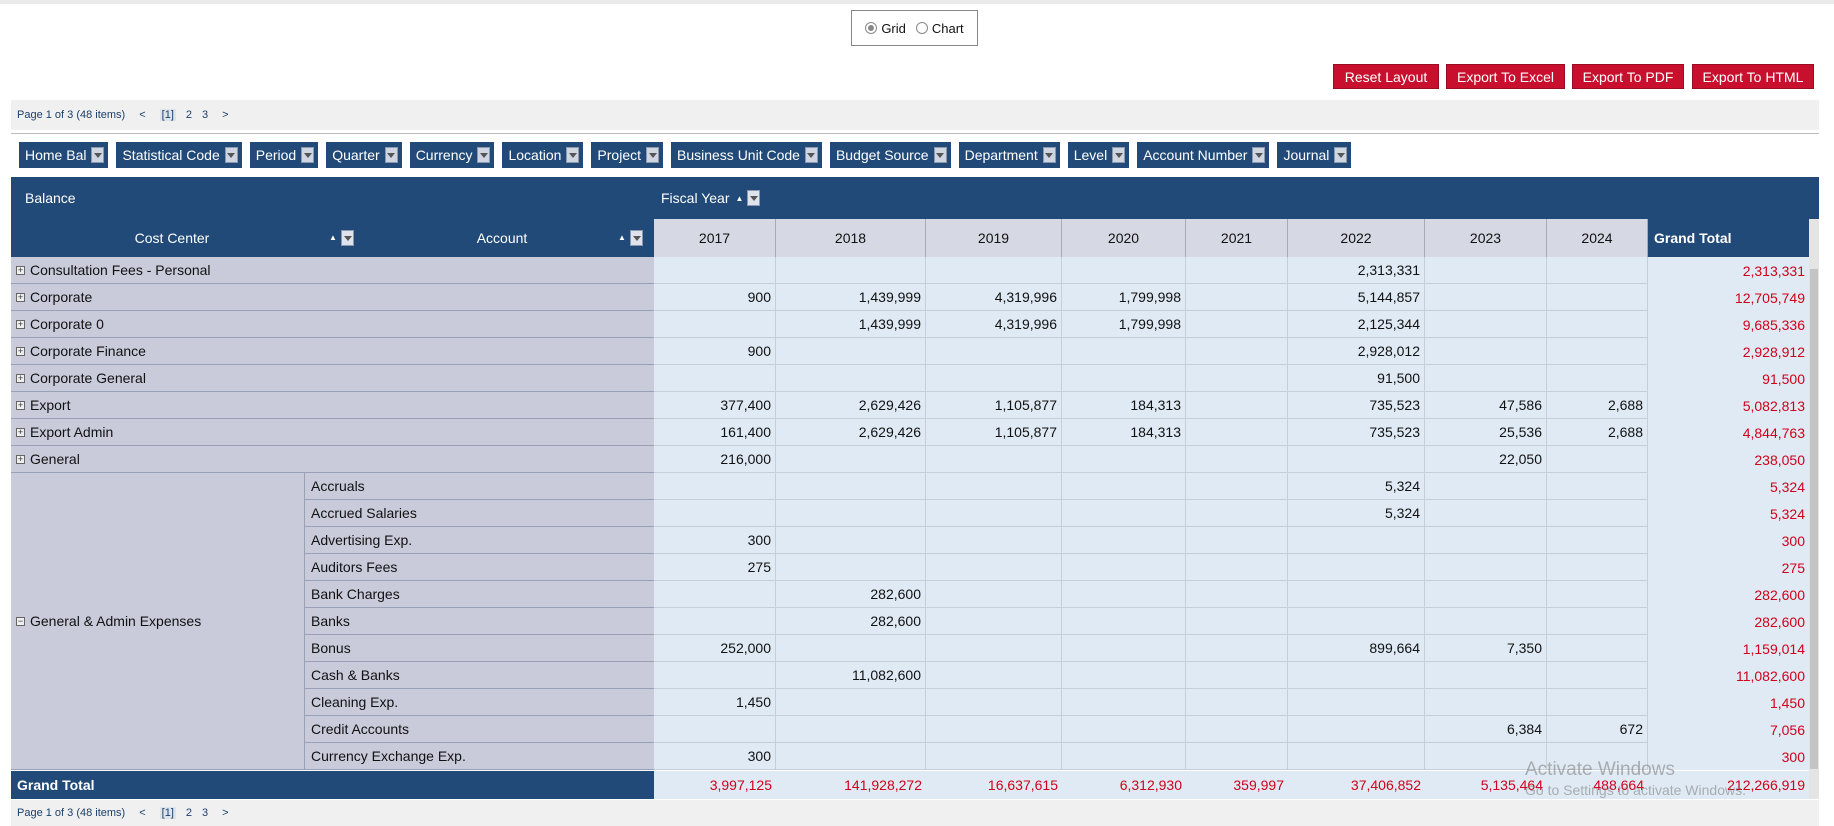 The image size is (1834, 826). What do you see at coordinates (1314, 155) in the screenshot?
I see `filter-field-journal: Journal` at bounding box center [1314, 155].